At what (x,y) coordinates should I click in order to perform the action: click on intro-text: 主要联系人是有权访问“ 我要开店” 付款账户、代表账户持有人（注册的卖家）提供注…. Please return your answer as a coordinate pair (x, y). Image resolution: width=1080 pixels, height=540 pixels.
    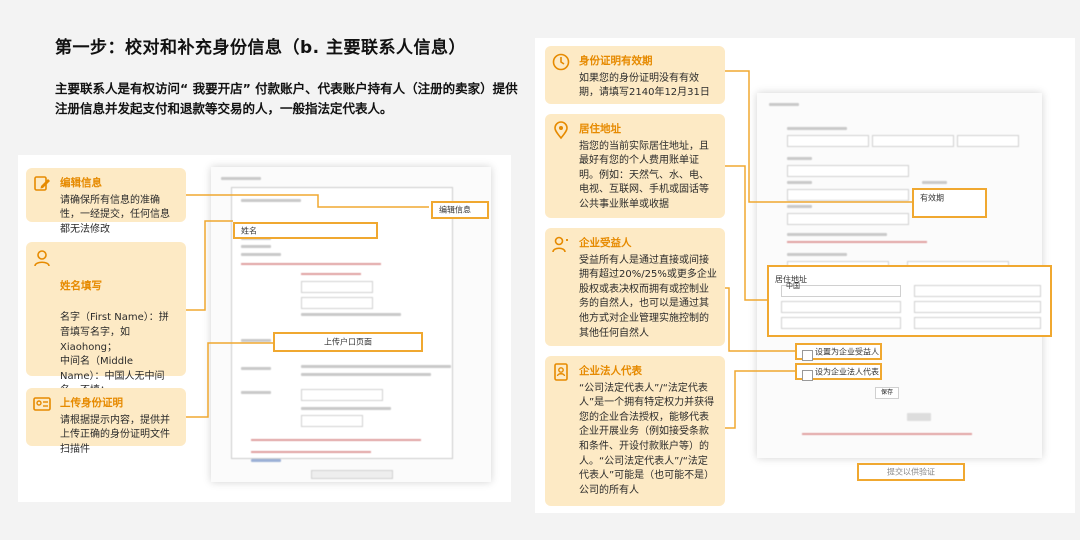
    Looking at the image, I should click on (286, 98).